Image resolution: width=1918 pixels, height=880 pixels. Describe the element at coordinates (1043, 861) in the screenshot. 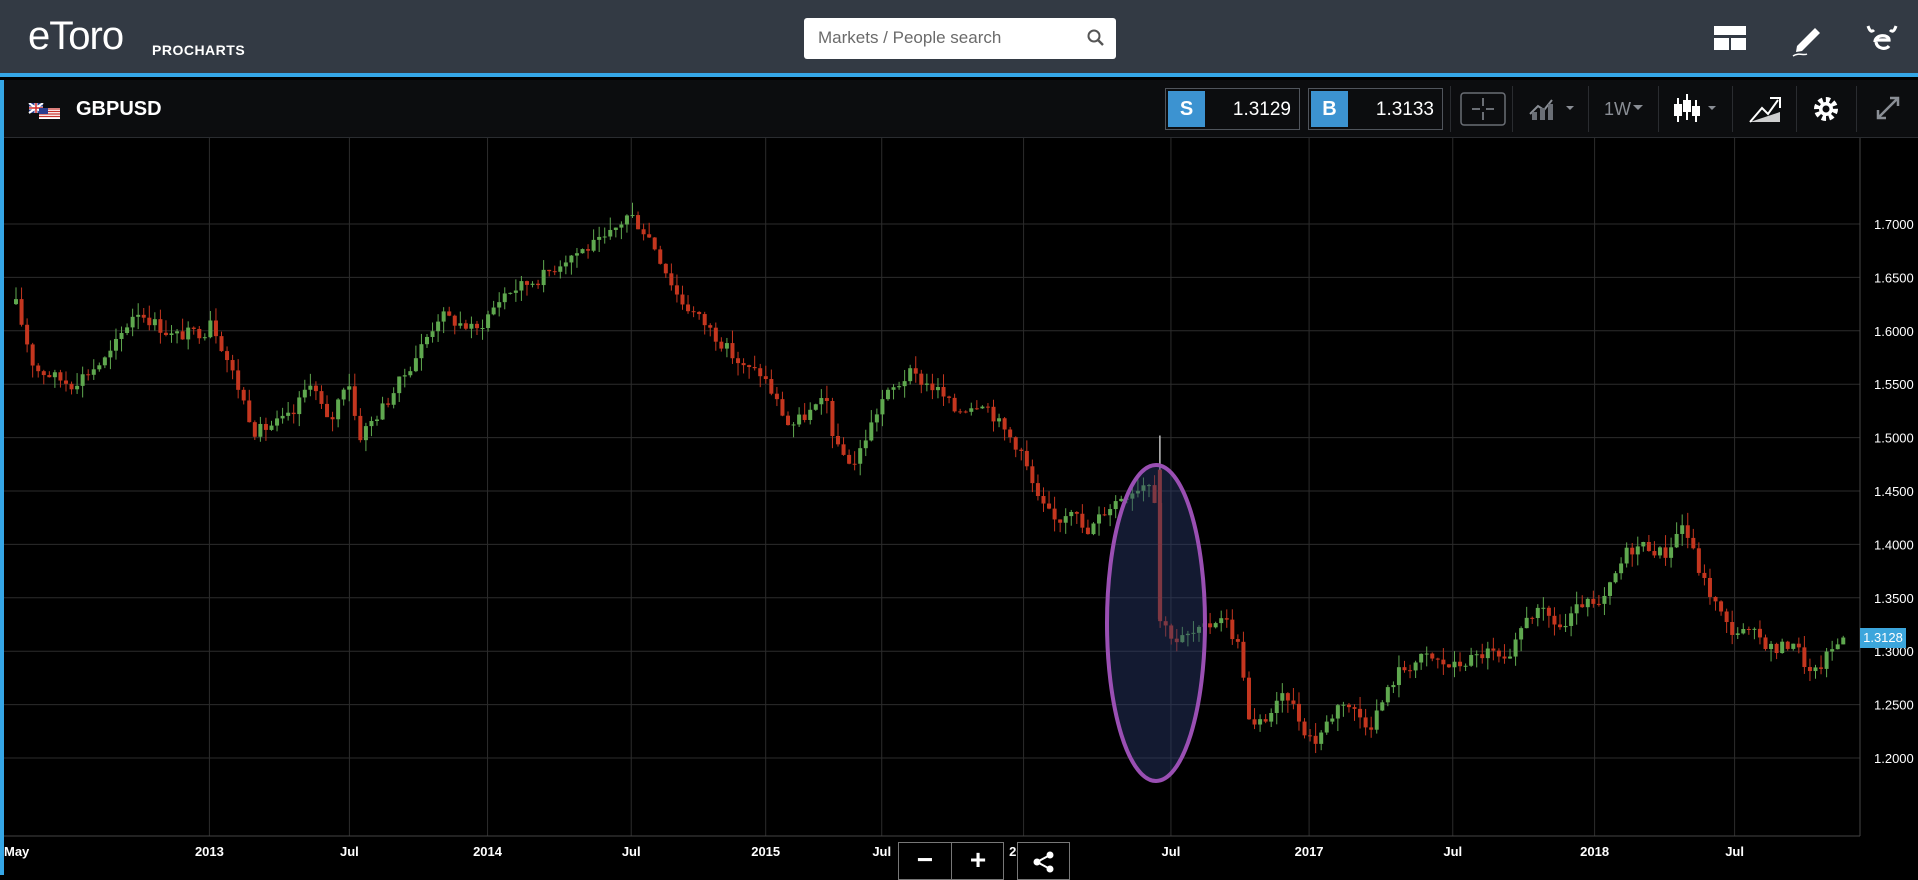

I see `share-button` at that location.